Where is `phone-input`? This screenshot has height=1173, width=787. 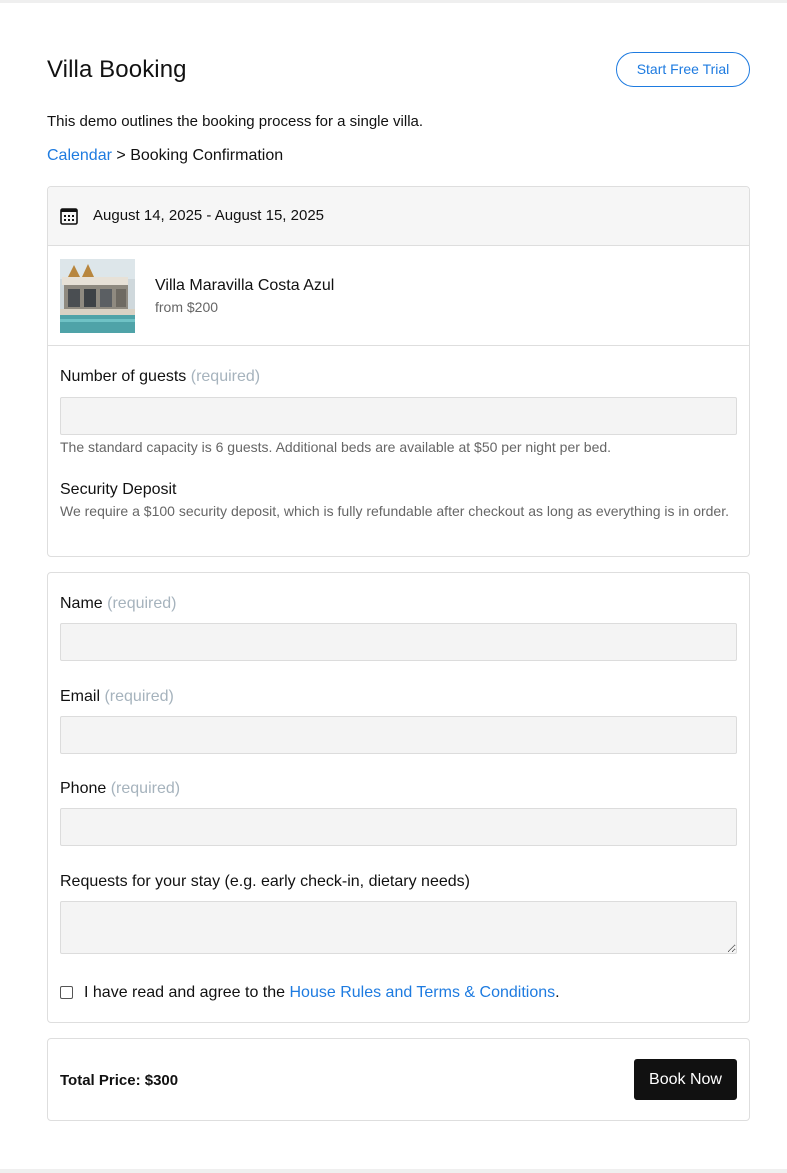 phone-input is located at coordinates (398, 827).